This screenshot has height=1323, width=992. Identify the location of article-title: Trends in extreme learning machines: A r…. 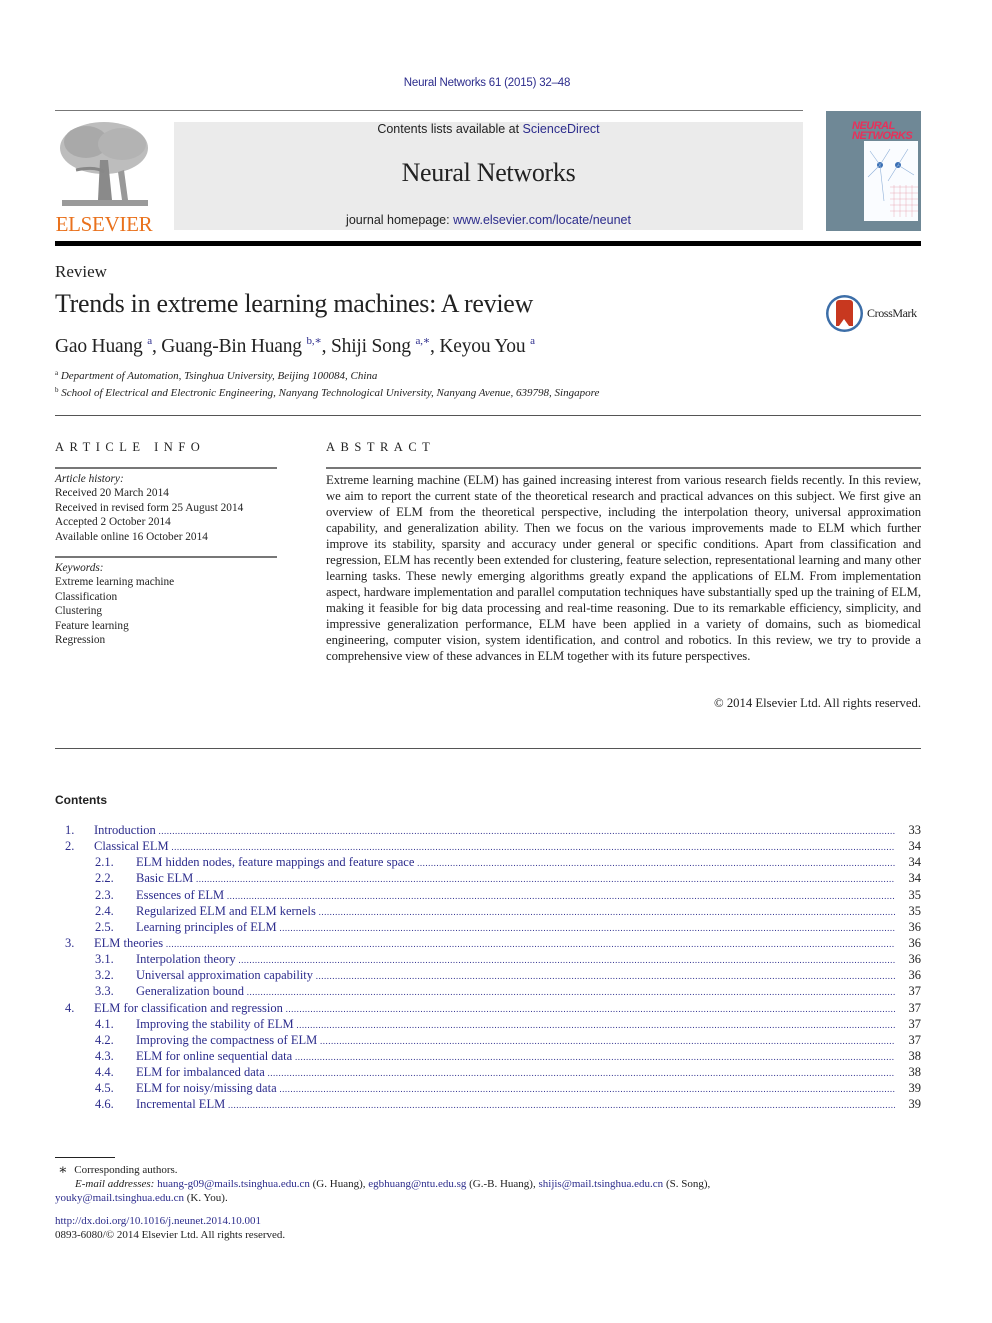
(294, 303).